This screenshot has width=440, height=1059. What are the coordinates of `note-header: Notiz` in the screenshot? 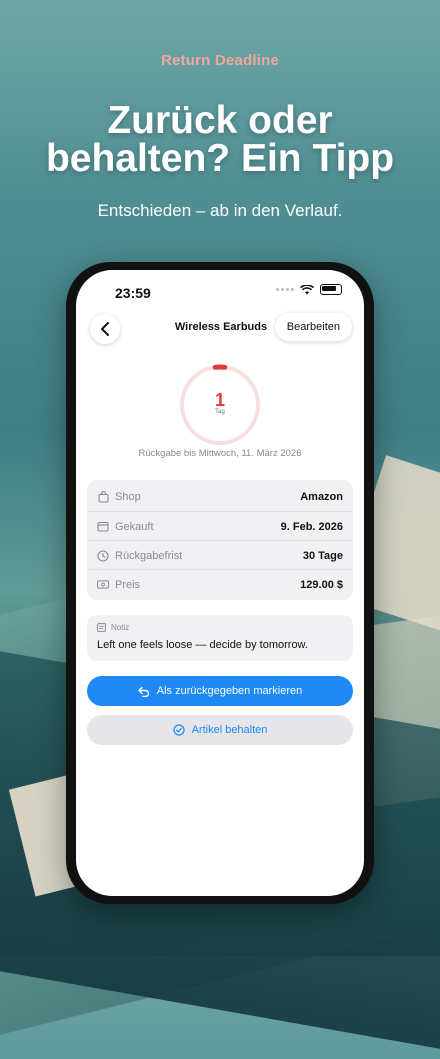 It's located at (113, 627).